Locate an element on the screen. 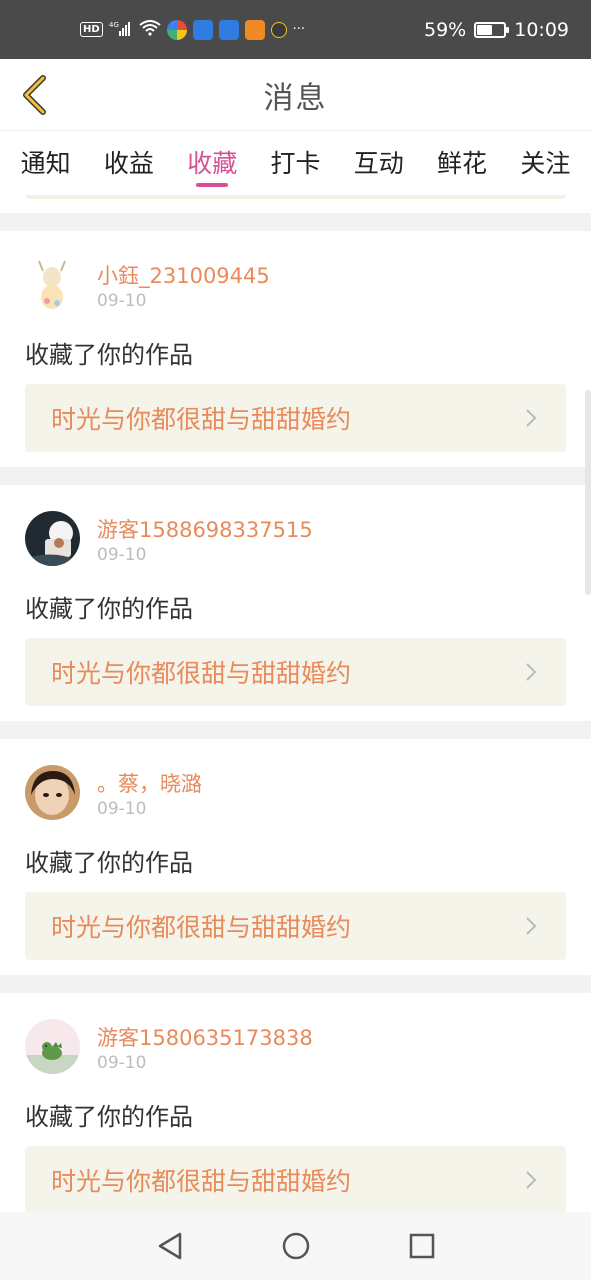 Image resolution: width=591 pixels, height=1280 pixels. recents-square-icon is located at coordinates (421, 1246).